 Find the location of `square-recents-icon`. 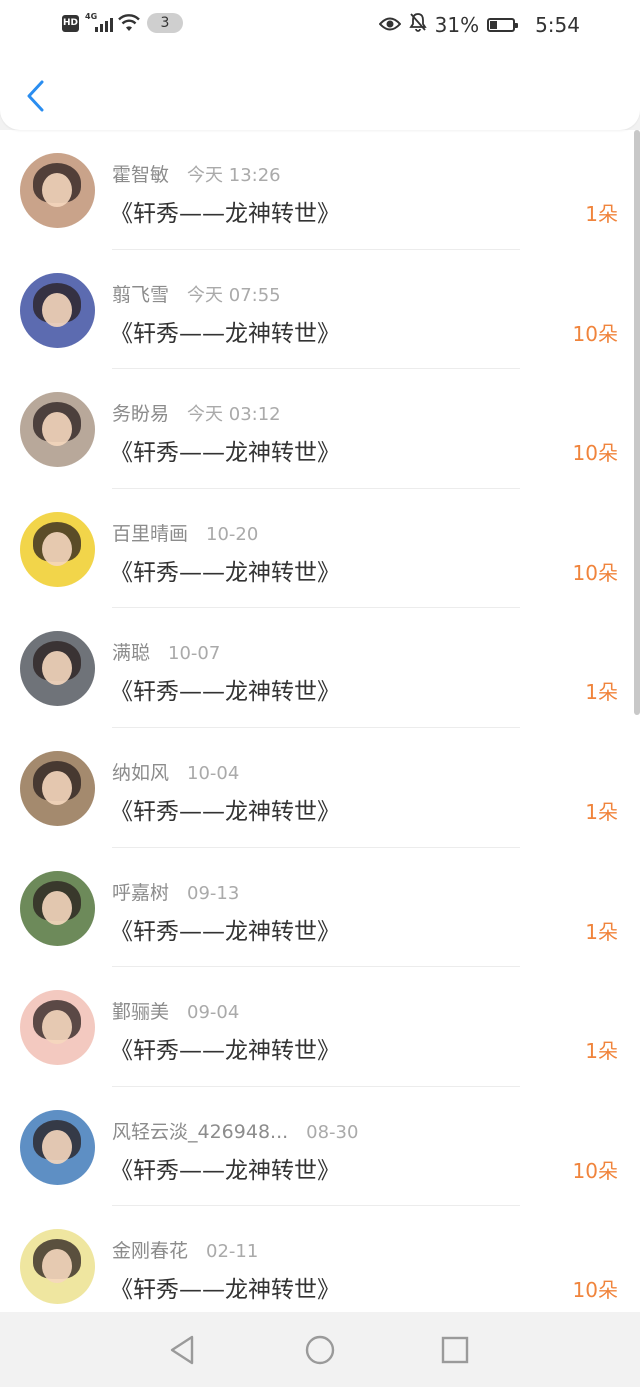

square-recents-icon is located at coordinates (455, 1350).